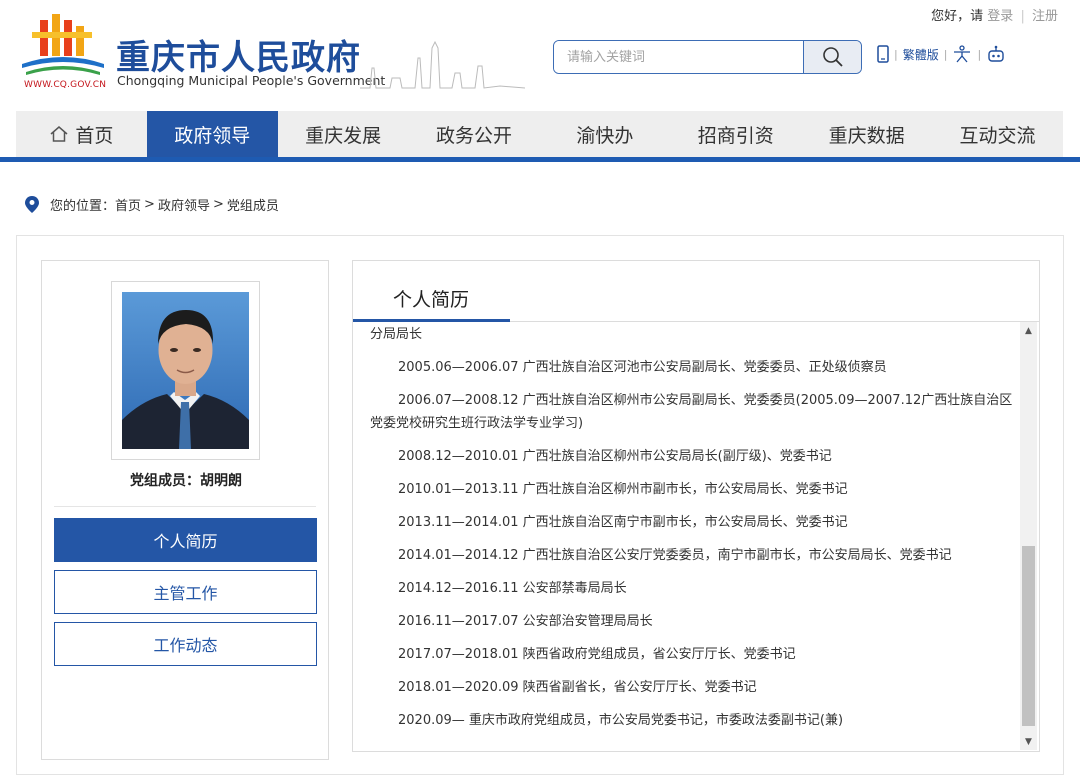 The image size is (1080, 775). What do you see at coordinates (185, 540) in the screenshot?
I see `resume-button: 个人简历` at bounding box center [185, 540].